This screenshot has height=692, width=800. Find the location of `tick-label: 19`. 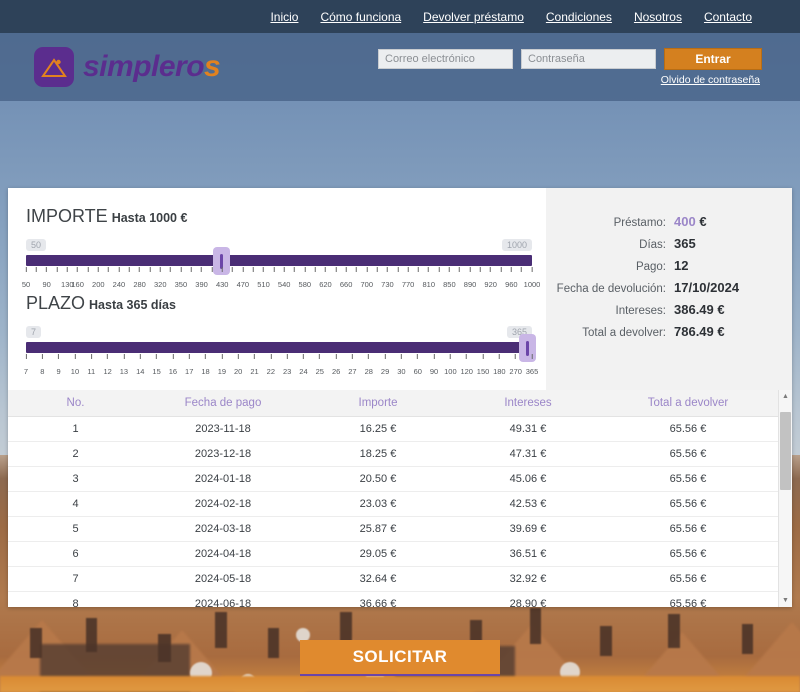

tick-label: 19 is located at coordinates (222, 371).